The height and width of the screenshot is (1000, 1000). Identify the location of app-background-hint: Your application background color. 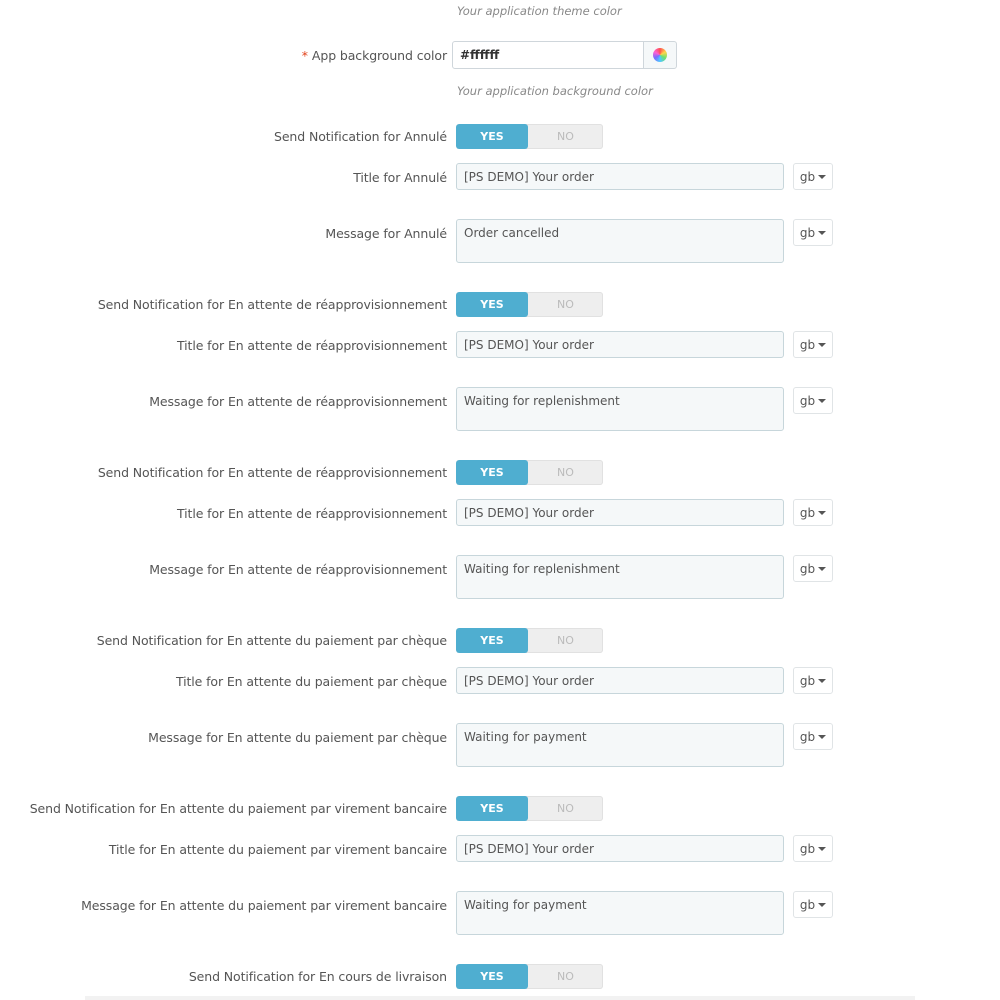
(555, 91).